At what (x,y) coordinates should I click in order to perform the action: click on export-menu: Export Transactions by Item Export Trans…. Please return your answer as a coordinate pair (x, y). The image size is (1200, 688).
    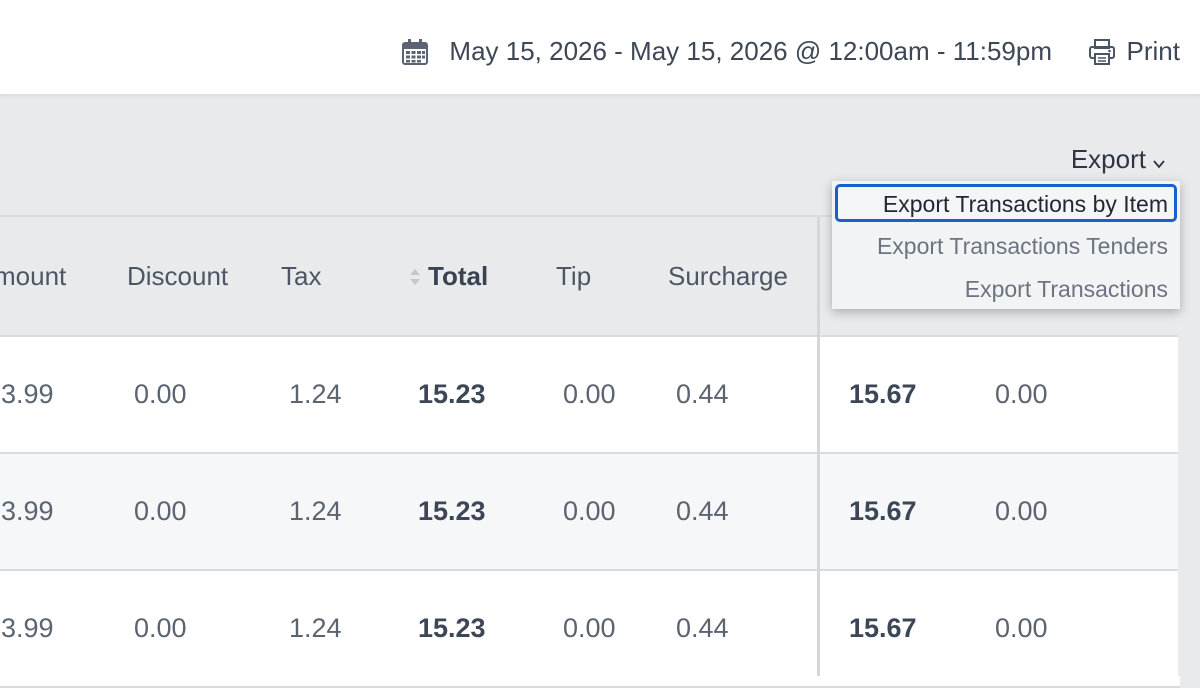
    Looking at the image, I should click on (1006, 245).